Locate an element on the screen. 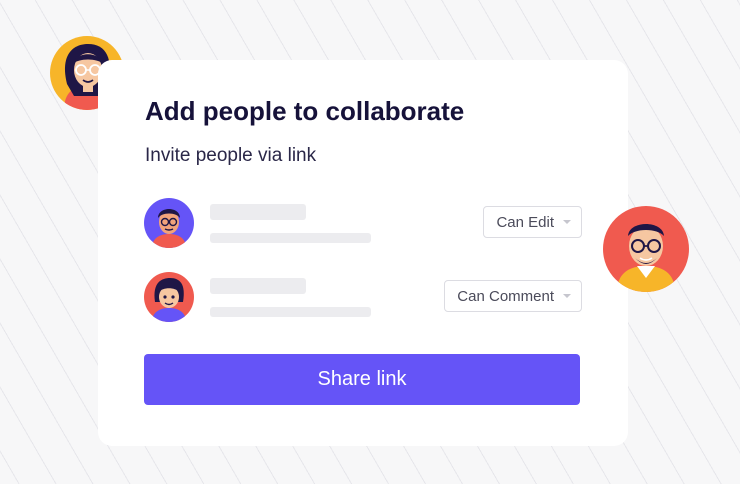 The width and height of the screenshot is (740, 484). permission-dropdown: Can Edit is located at coordinates (532, 222).